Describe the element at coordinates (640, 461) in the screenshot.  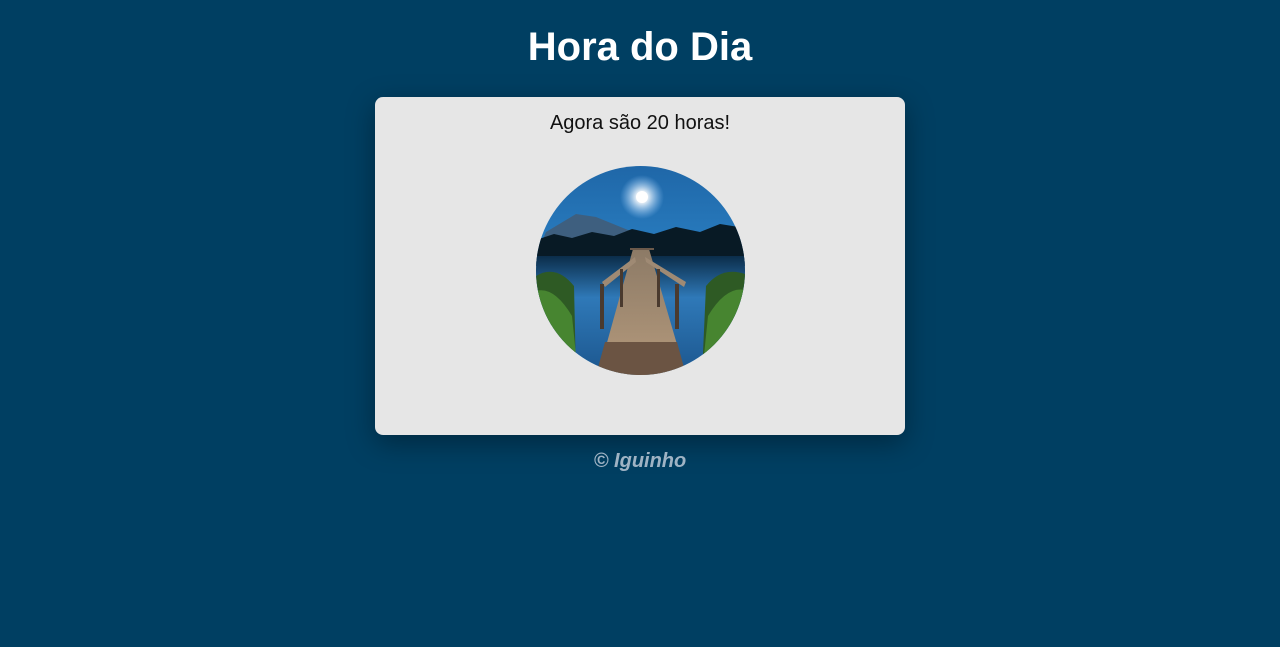
I see `copyright-text: © Iguinho` at that location.